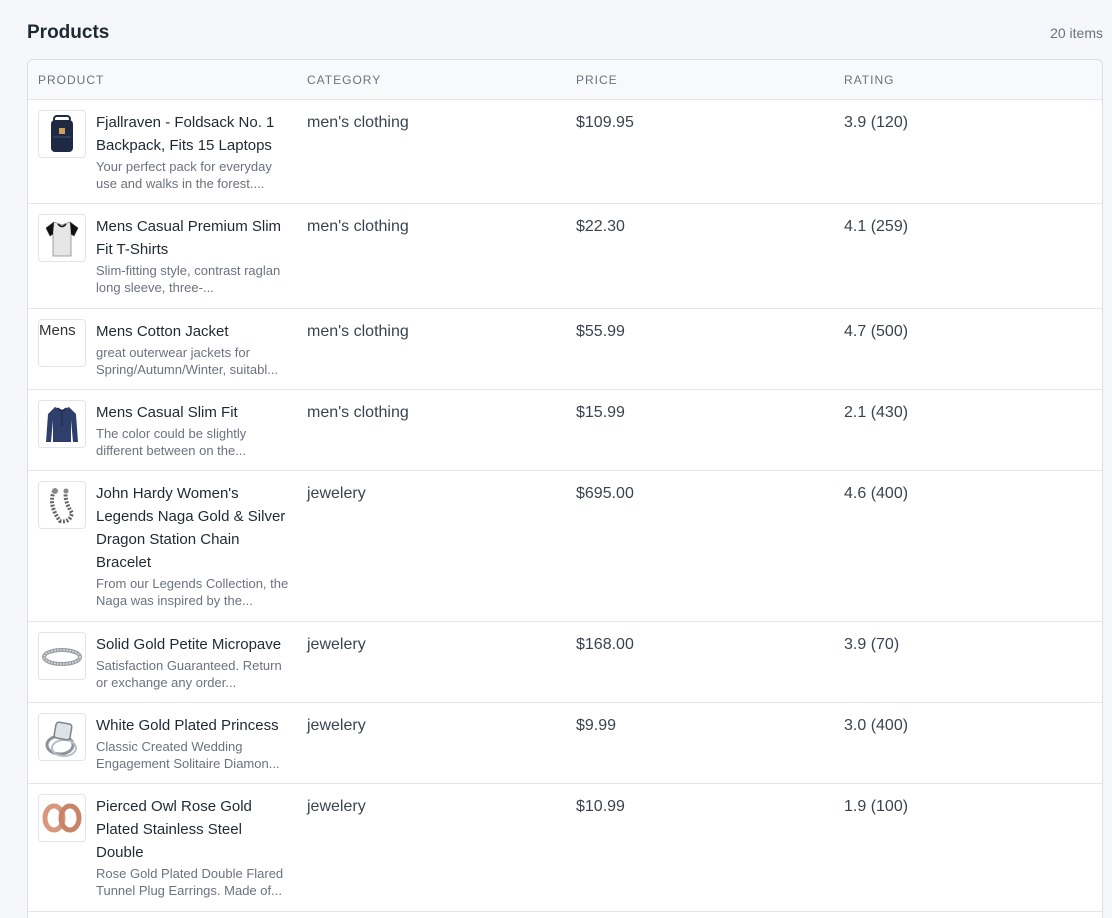 The height and width of the screenshot is (918, 1112). I want to click on image-alt-text: Mens, so click(57, 330).